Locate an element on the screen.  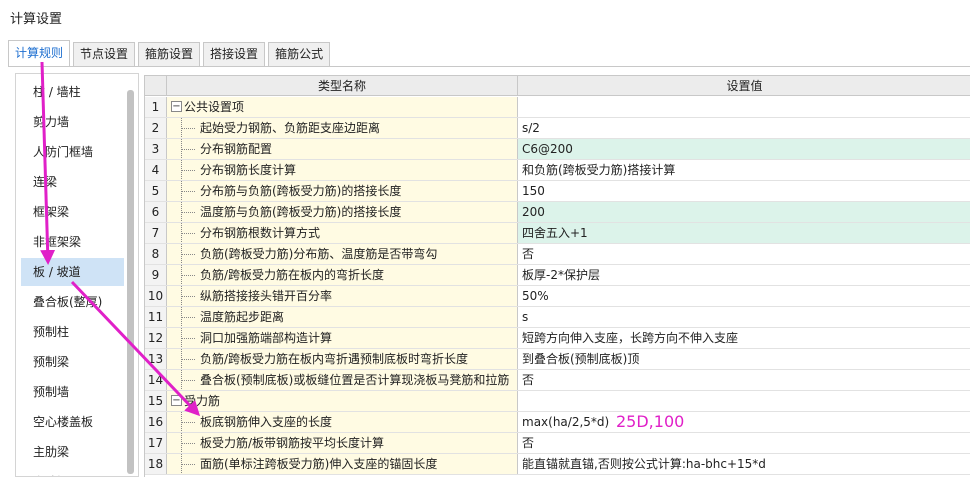
sidebar-item-shear-wall: 剪力墙 is located at coordinates (72, 122).